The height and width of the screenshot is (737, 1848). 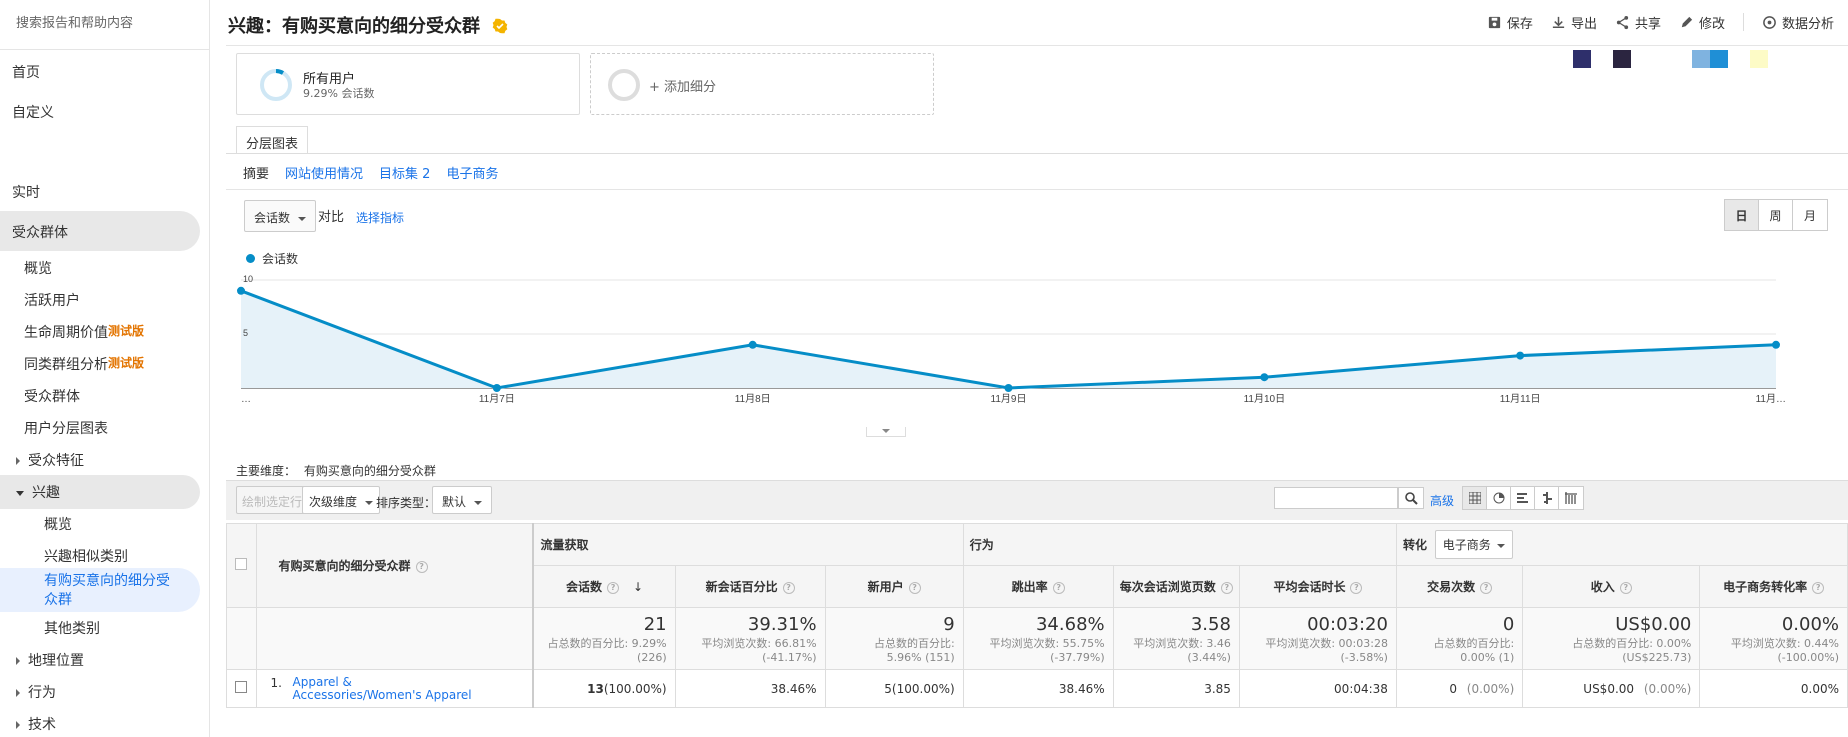 I want to click on performance-view-button, so click(x=1523, y=498).